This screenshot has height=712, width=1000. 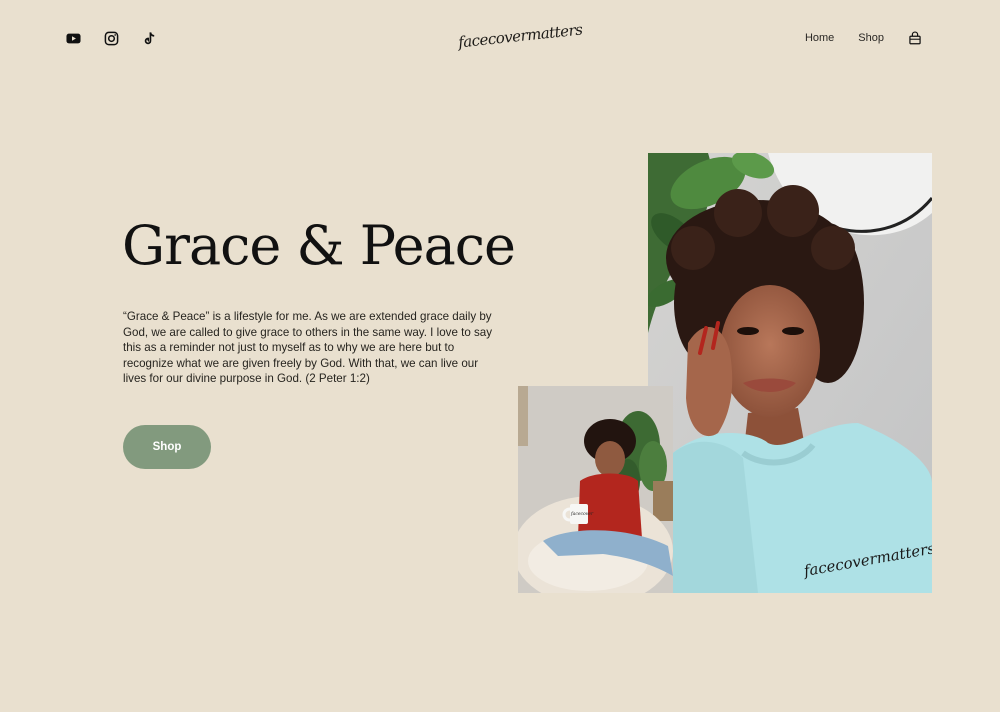 I want to click on nav-home-link: Home, so click(x=819, y=38).